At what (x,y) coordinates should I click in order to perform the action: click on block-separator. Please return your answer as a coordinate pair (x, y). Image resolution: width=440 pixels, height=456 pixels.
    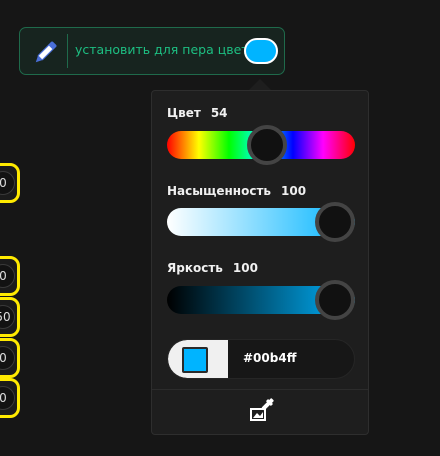
    Looking at the image, I should click on (67, 51).